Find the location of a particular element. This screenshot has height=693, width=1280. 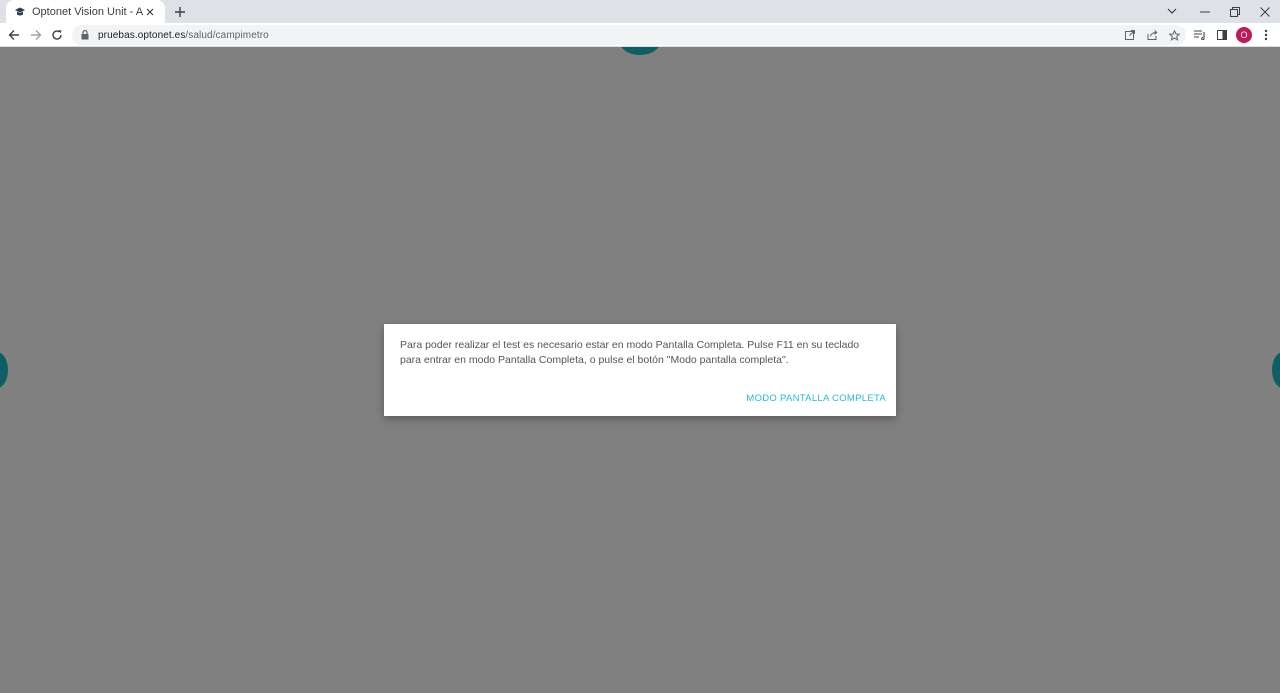

target-right is located at coordinates (1276, 370).